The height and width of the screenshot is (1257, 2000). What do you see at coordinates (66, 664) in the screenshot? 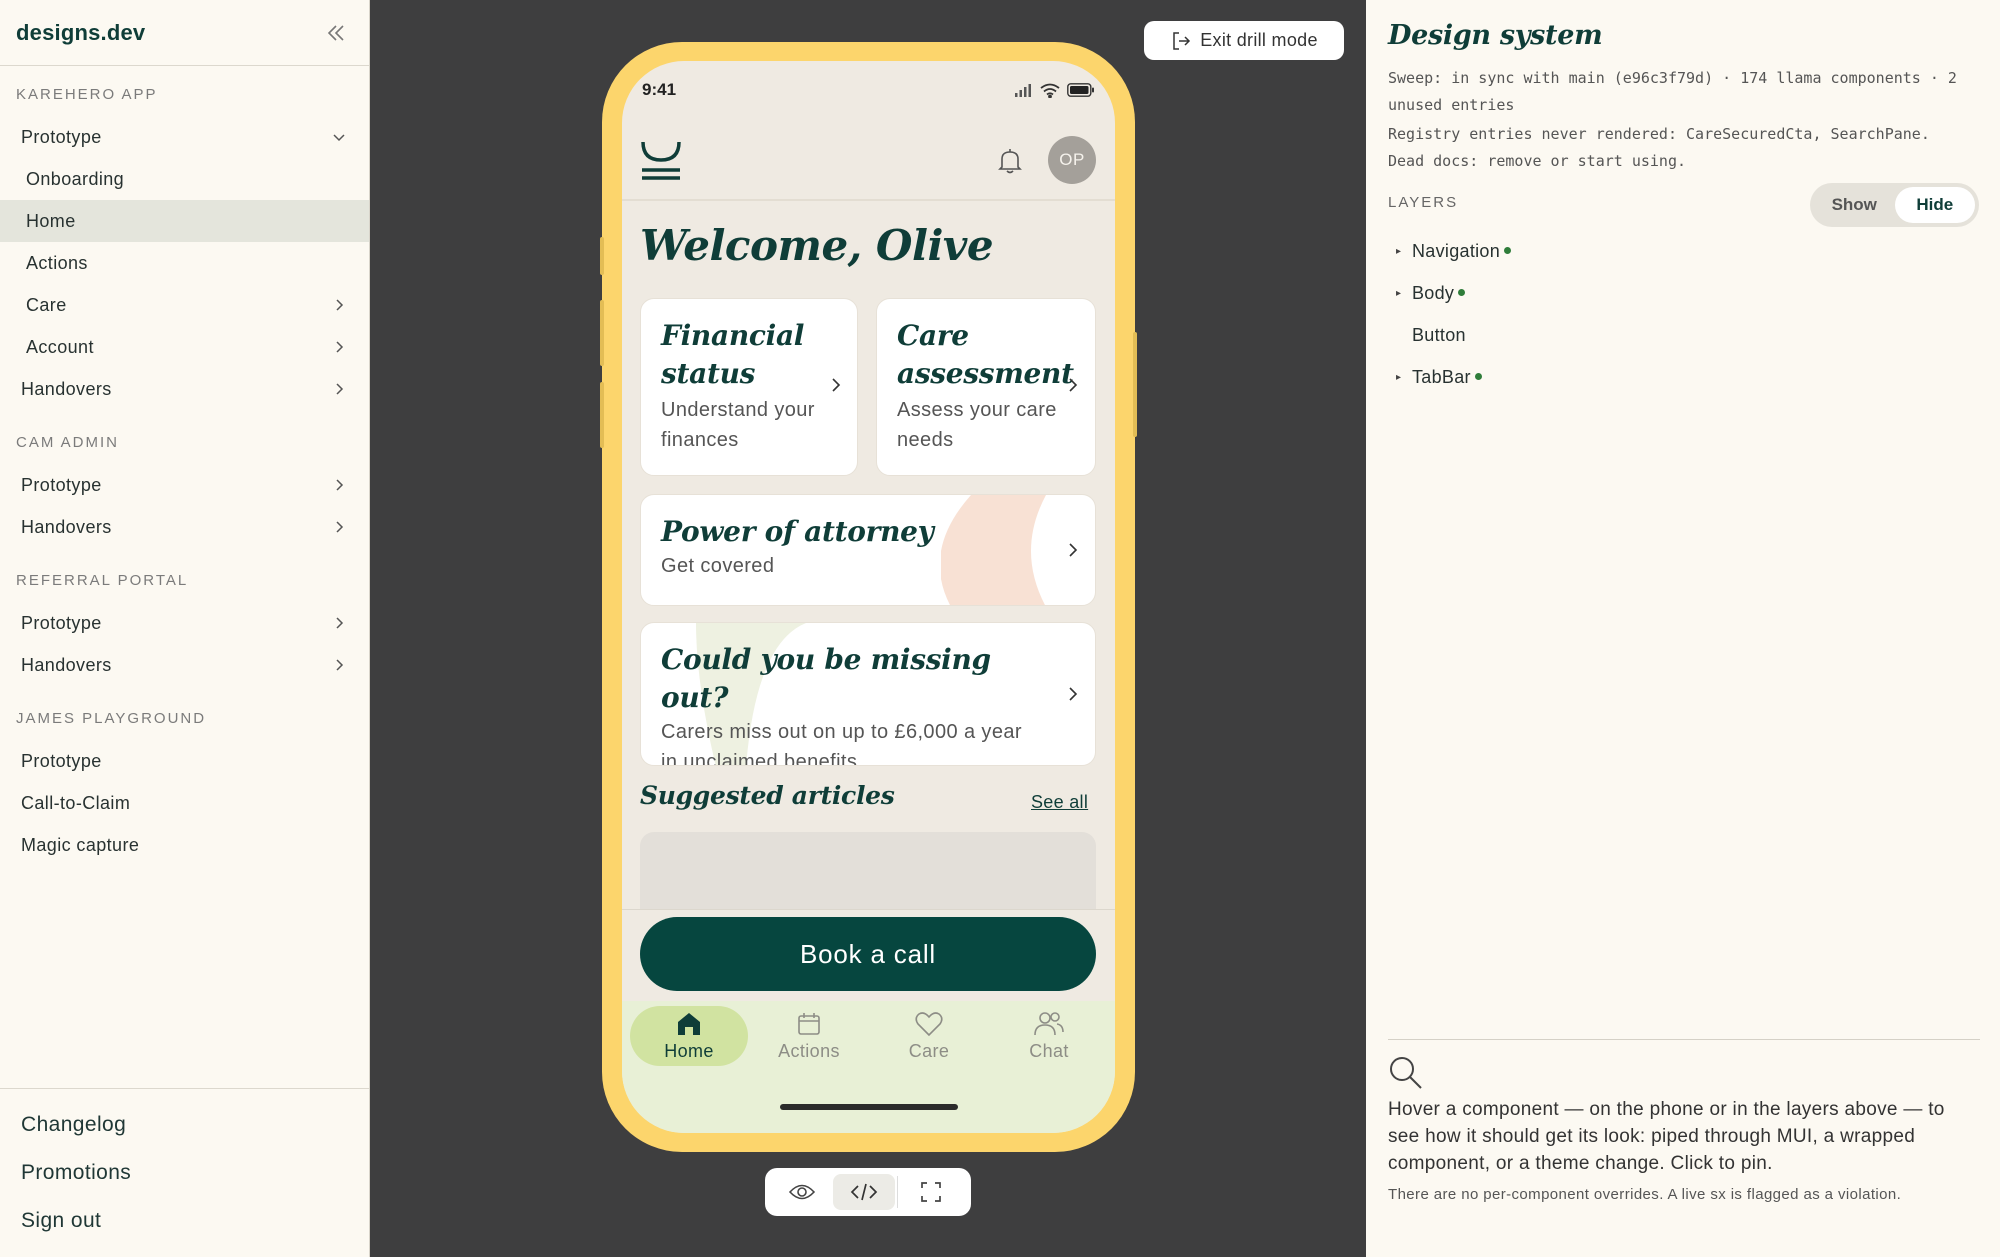
I see `nav-item-label: Handovers` at bounding box center [66, 664].